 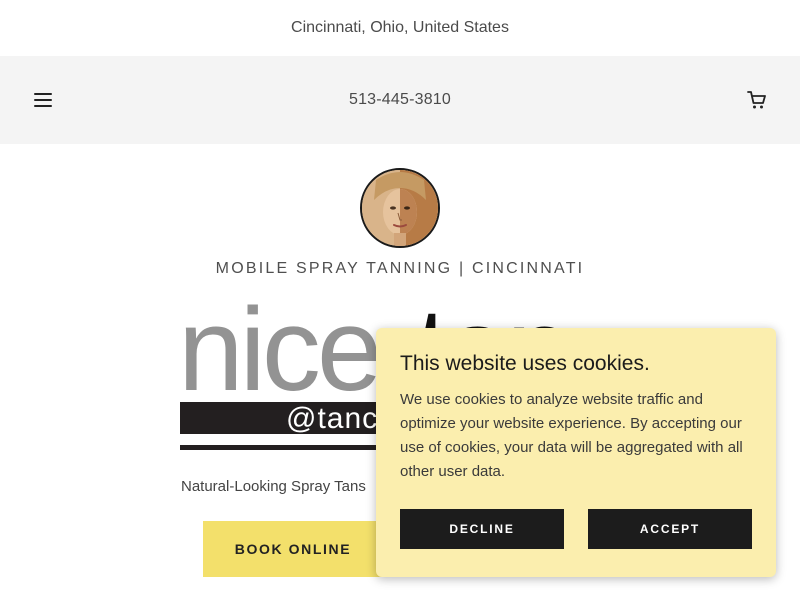 What do you see at coordinates (332, 418) in the screenshot?
I see `logo-handle: @tanc` at bounding box center [332, 418].